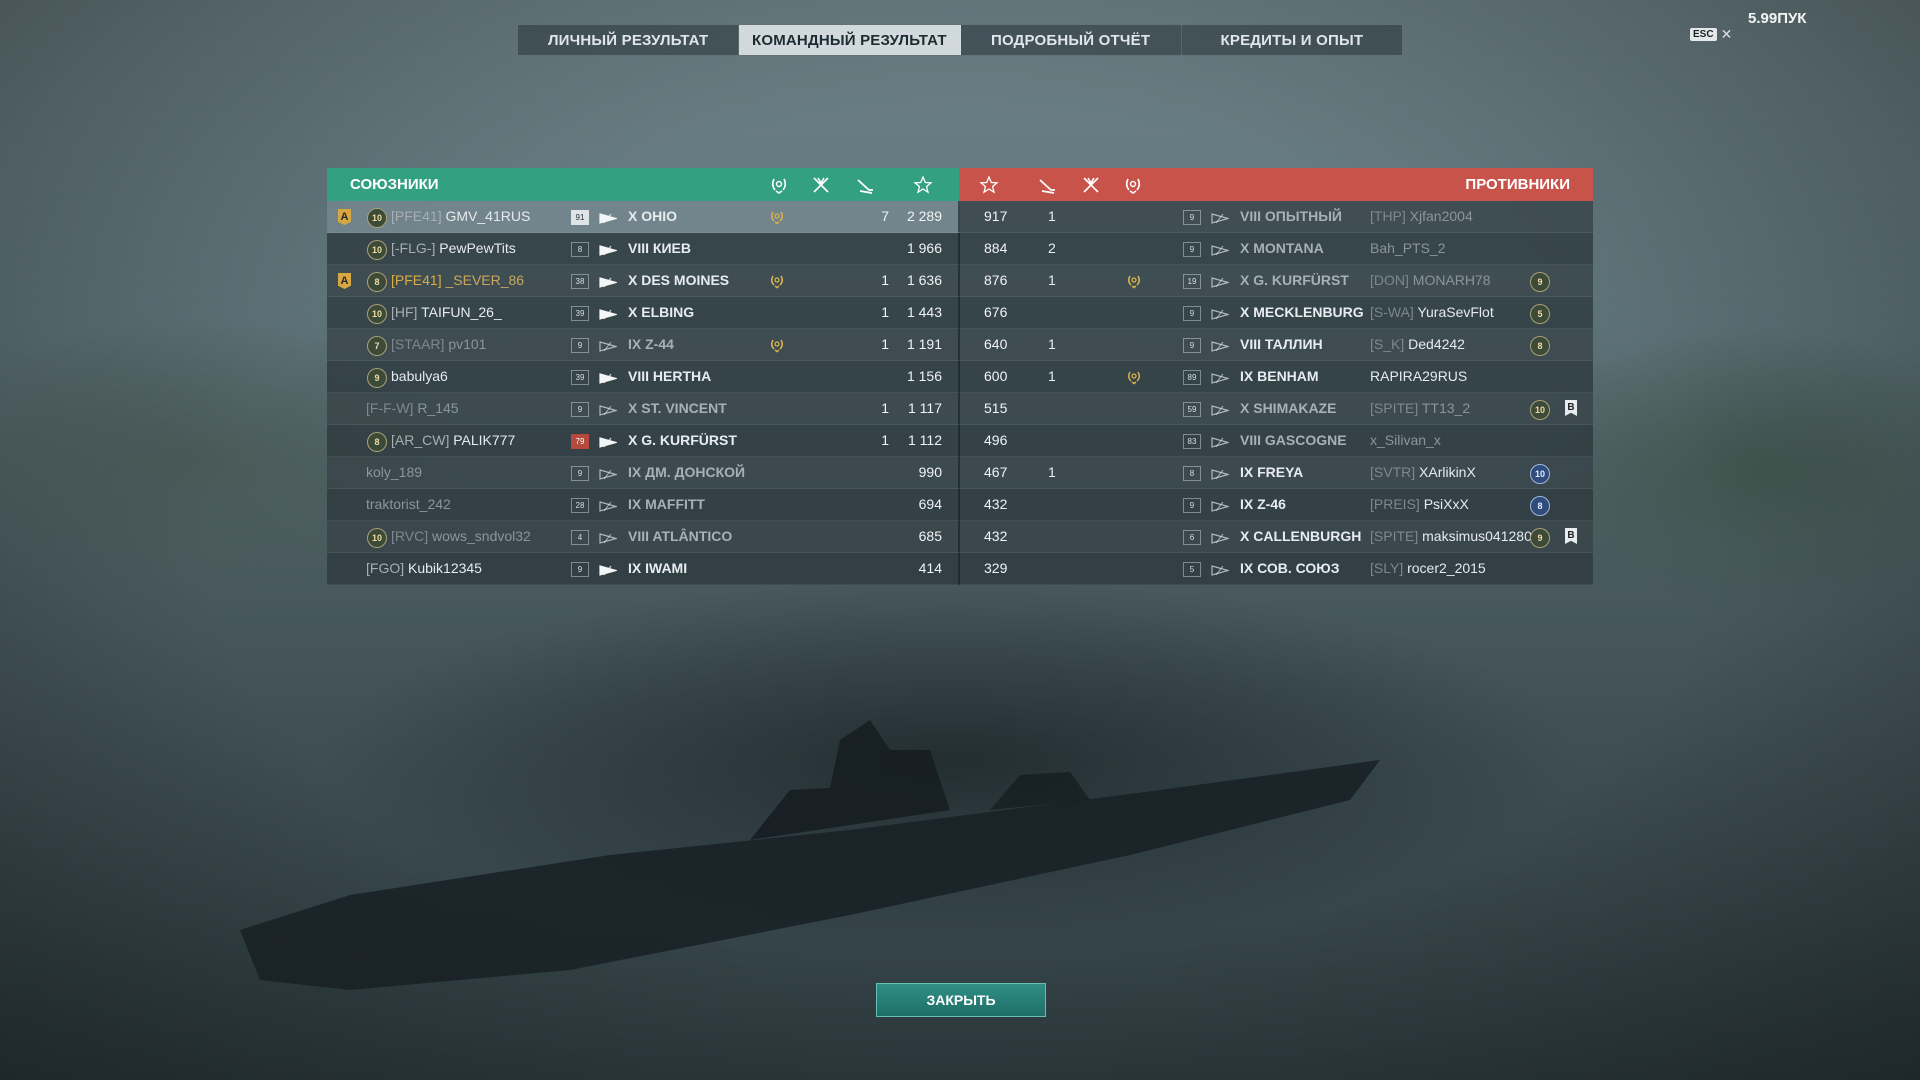 Image resolution: width=1920 pixels, height=1080 pixels. What do you see at coordinates (394, 472) in the screenshot?
I see `player-name: koly_189` at bounding box center [394, 472].